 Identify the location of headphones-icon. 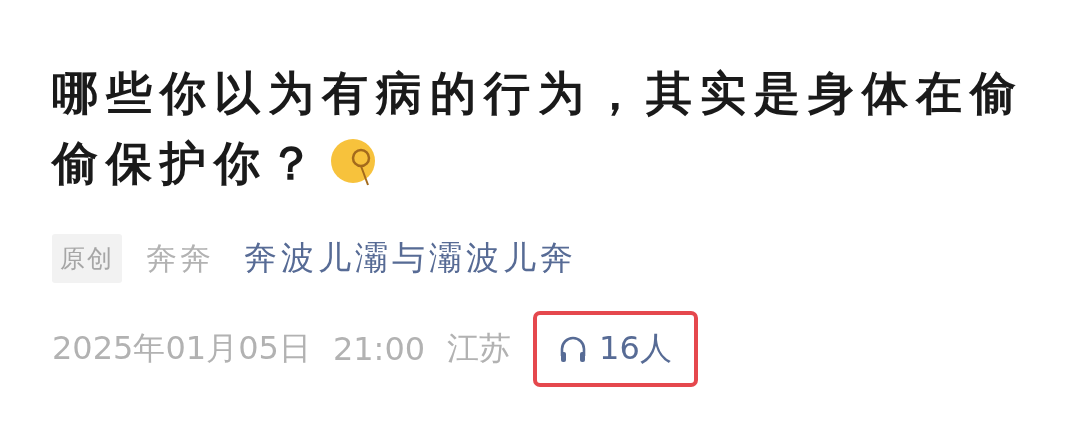
(573, 349).